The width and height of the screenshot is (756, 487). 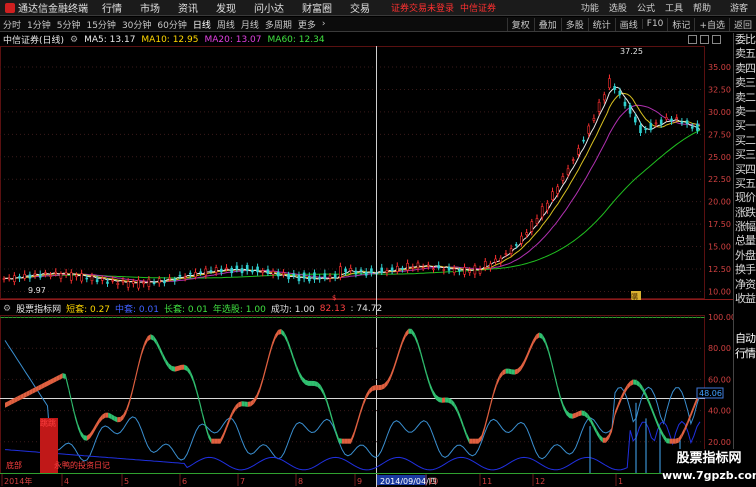 What do you see at coordinates (745, 155) in the screenshot?
I see `side-item-bid3: 买三` at bounding box center [745, 155].